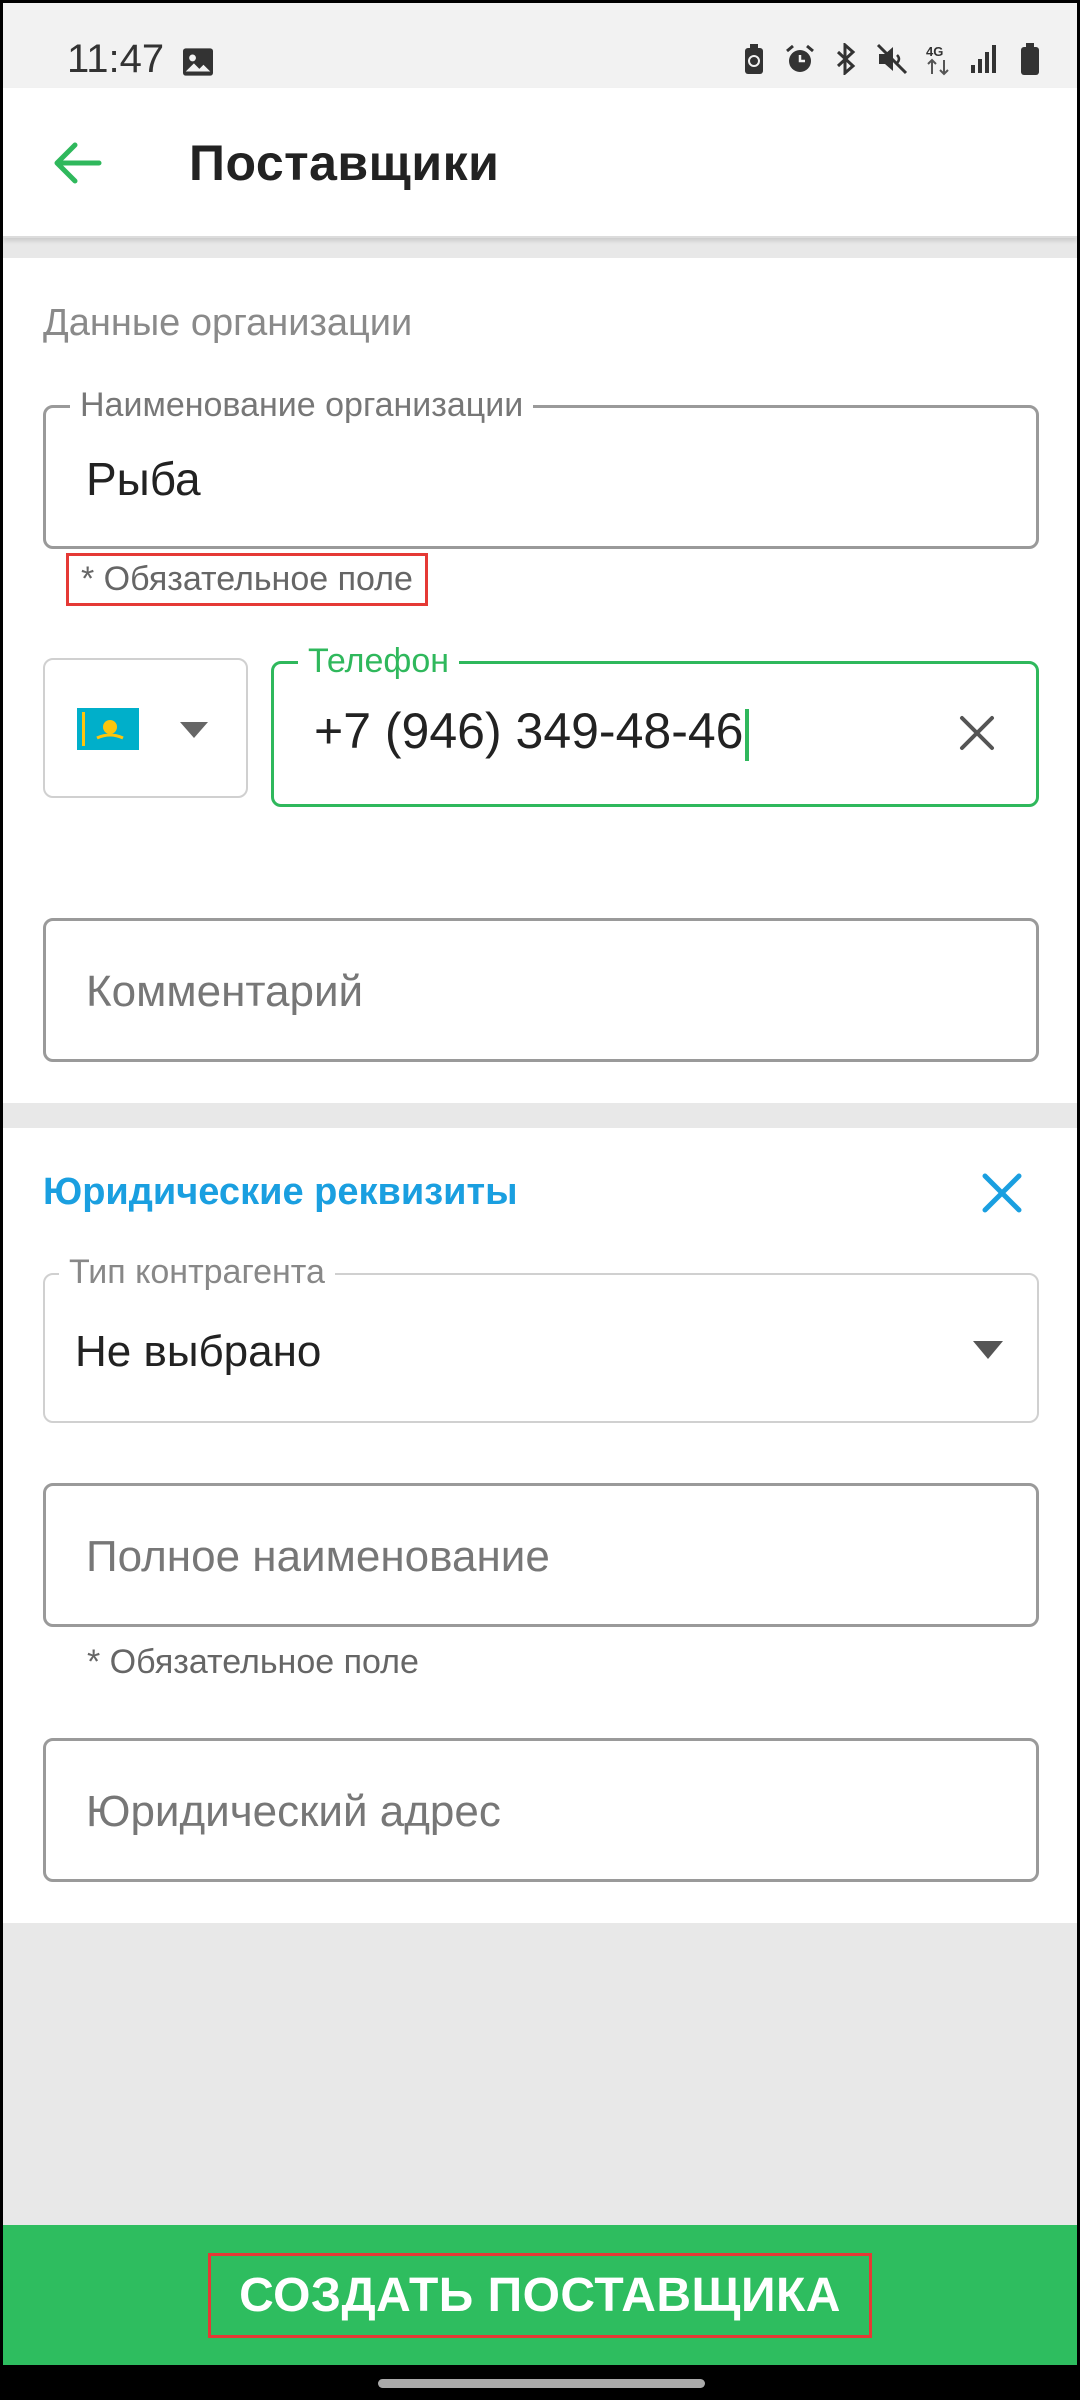  I want to click on legal-details-title: Юридические реквизиты, so click(280, 1192).